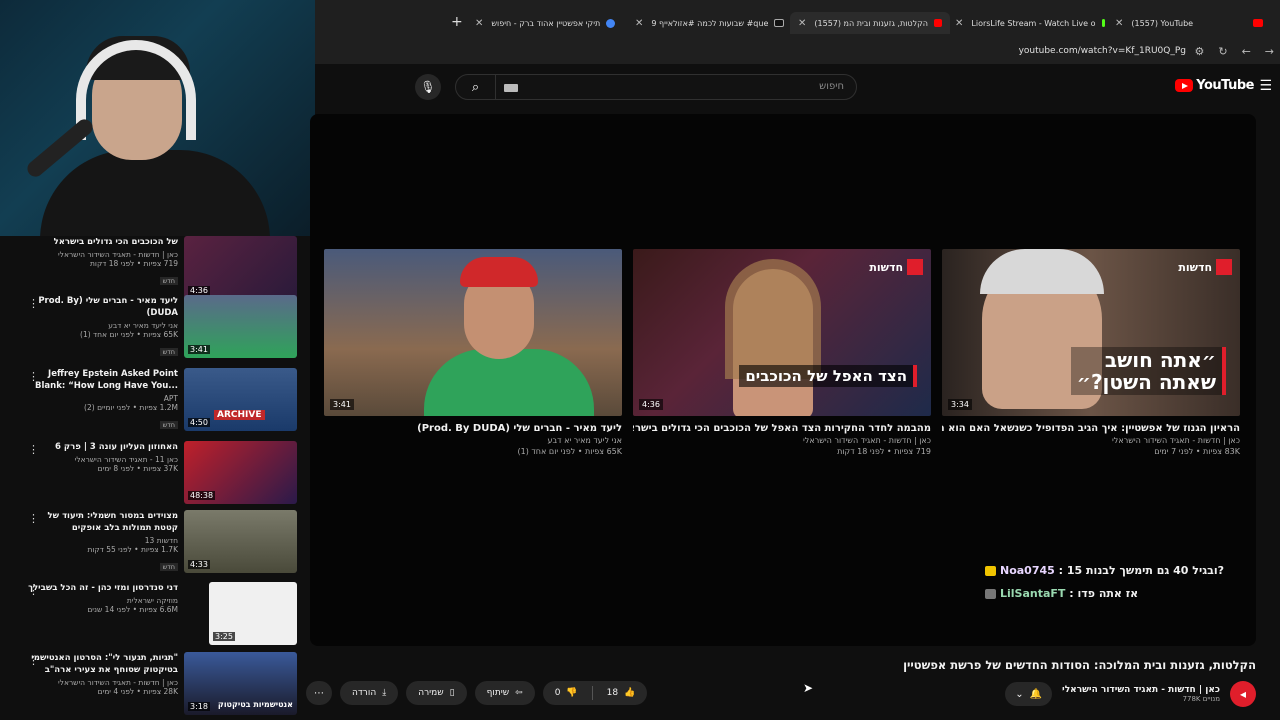 This screenshot has width=1280, height=720. What do you see at coordinates (990, 594) in the screenshot?
I see `user-badge-icon` at bounding box center [990, 594].